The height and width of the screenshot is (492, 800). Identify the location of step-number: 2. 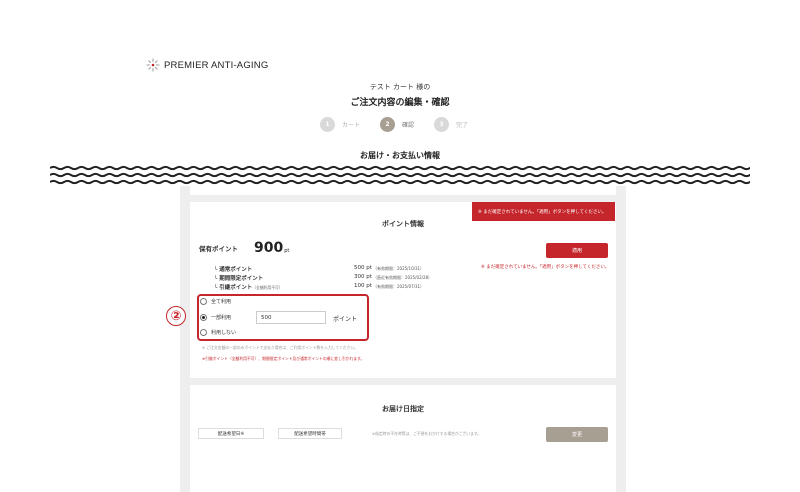
(388, 124).